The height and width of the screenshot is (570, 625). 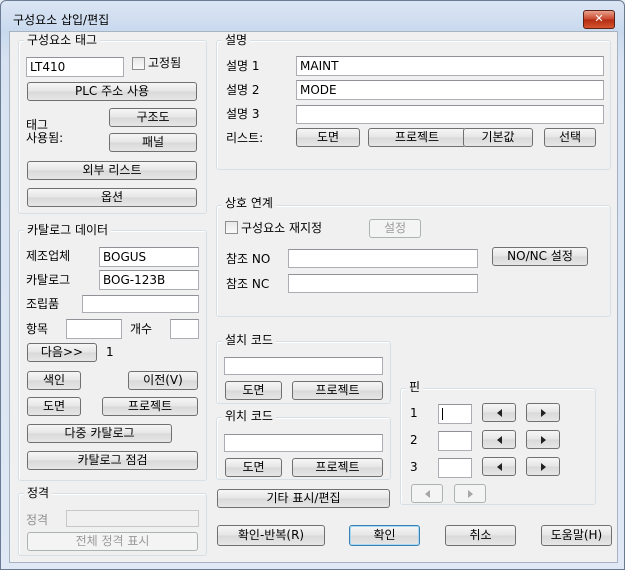 I want to click on catalog-check-button: 카탈로그 점검, so click(x=112, y=460).